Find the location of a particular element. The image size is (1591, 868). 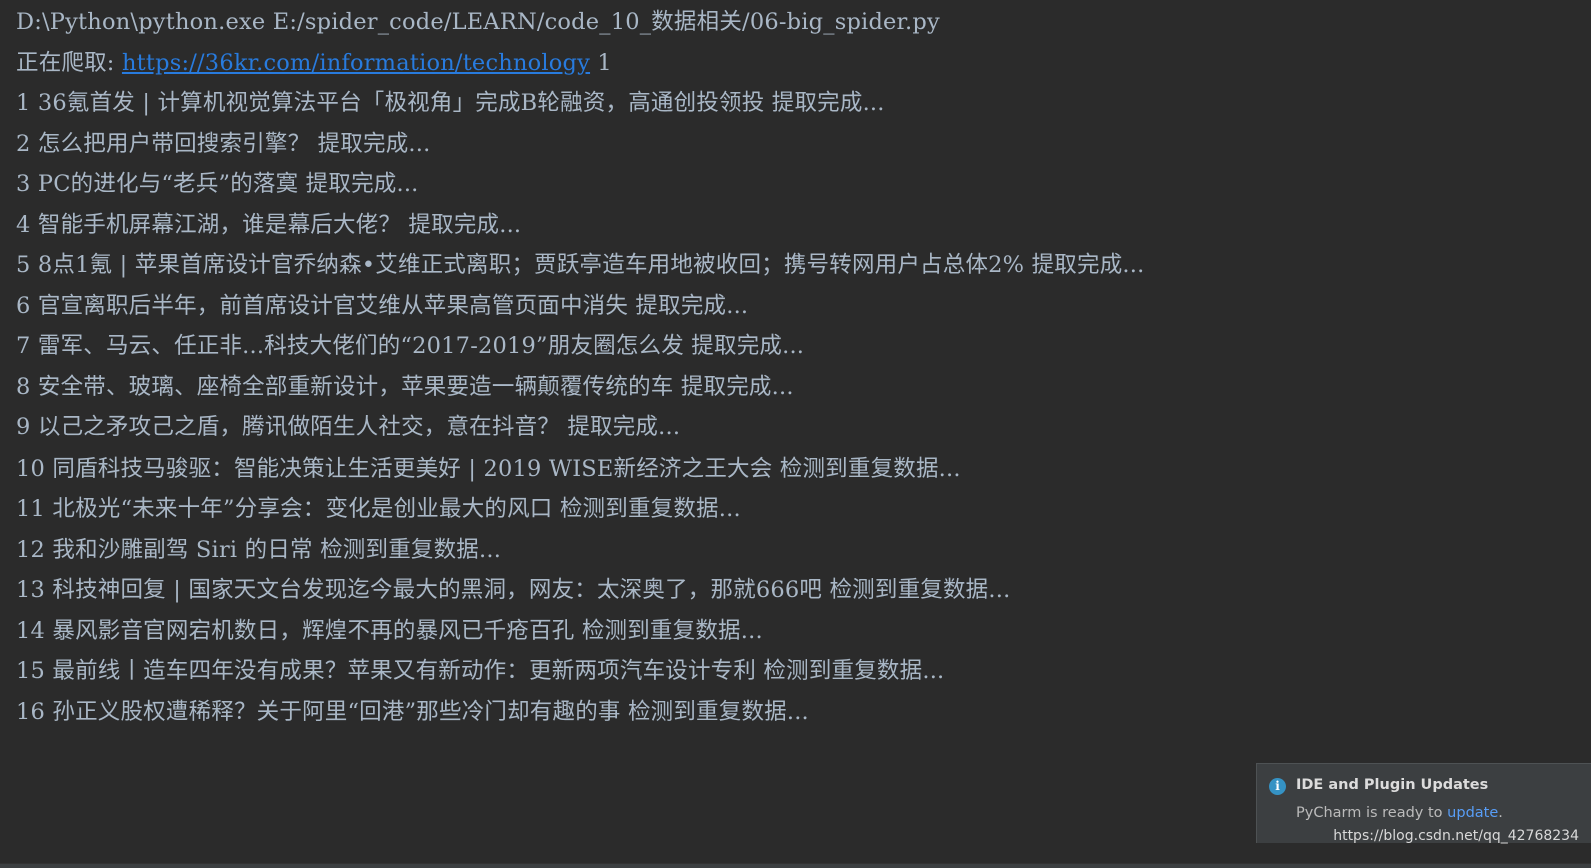

notification-body: PyCharm is ready to update. is located at coordinates (1399, 813).